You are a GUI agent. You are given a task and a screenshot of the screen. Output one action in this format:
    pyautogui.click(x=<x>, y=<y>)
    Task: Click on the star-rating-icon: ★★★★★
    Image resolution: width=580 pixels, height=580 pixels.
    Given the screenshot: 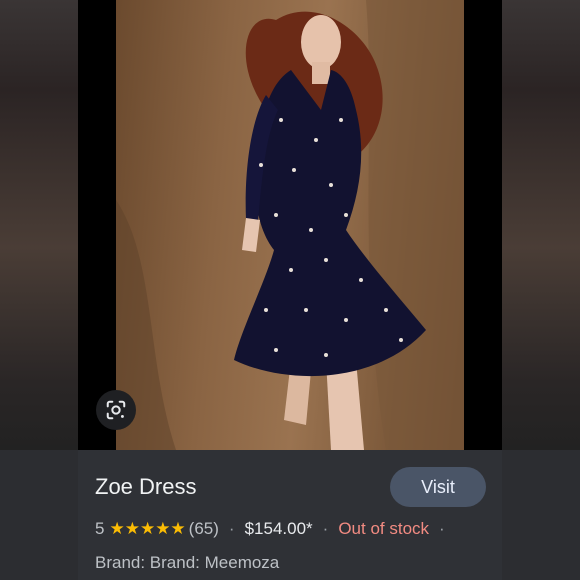 What is the action you would take?
    pyautogui.click(x=147, y=528)
    